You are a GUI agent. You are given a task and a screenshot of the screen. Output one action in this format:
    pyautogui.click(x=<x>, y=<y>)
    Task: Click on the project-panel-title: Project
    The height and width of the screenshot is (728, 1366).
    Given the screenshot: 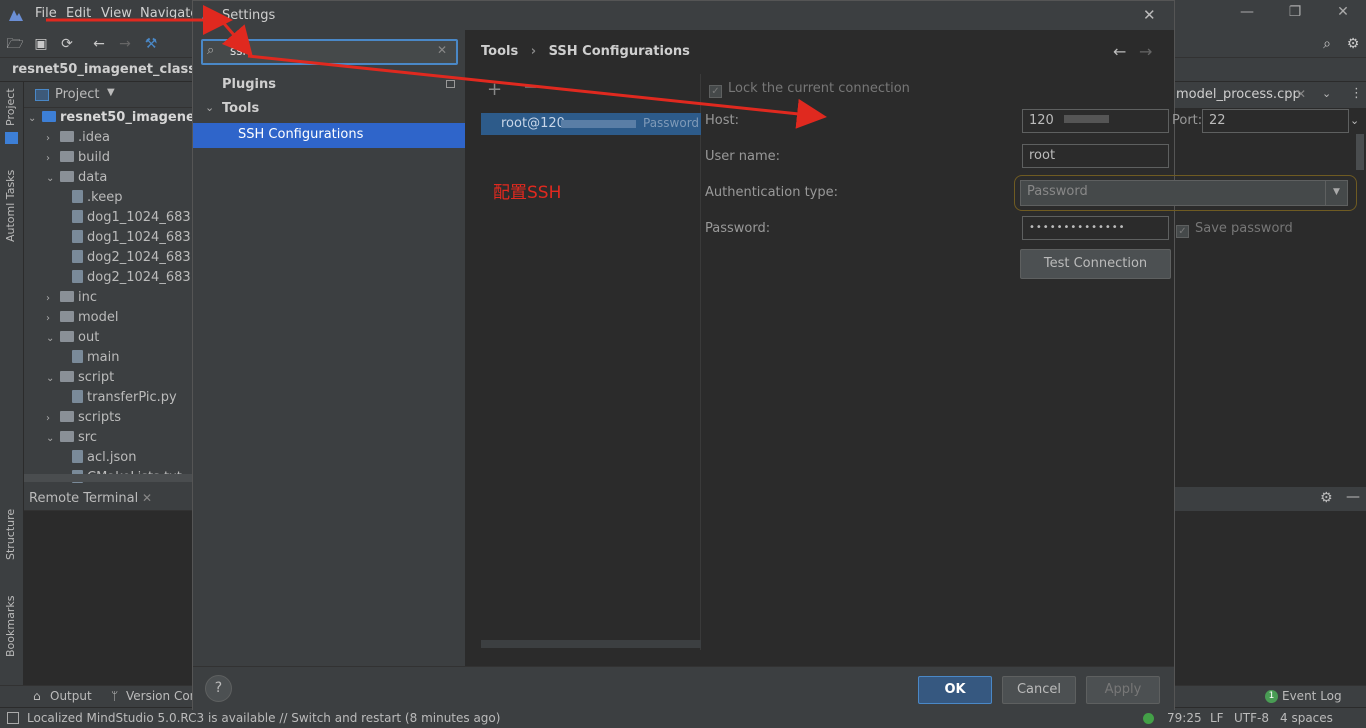 What is the action you would take?
    pyautogui.click(x=77, y=94)
    